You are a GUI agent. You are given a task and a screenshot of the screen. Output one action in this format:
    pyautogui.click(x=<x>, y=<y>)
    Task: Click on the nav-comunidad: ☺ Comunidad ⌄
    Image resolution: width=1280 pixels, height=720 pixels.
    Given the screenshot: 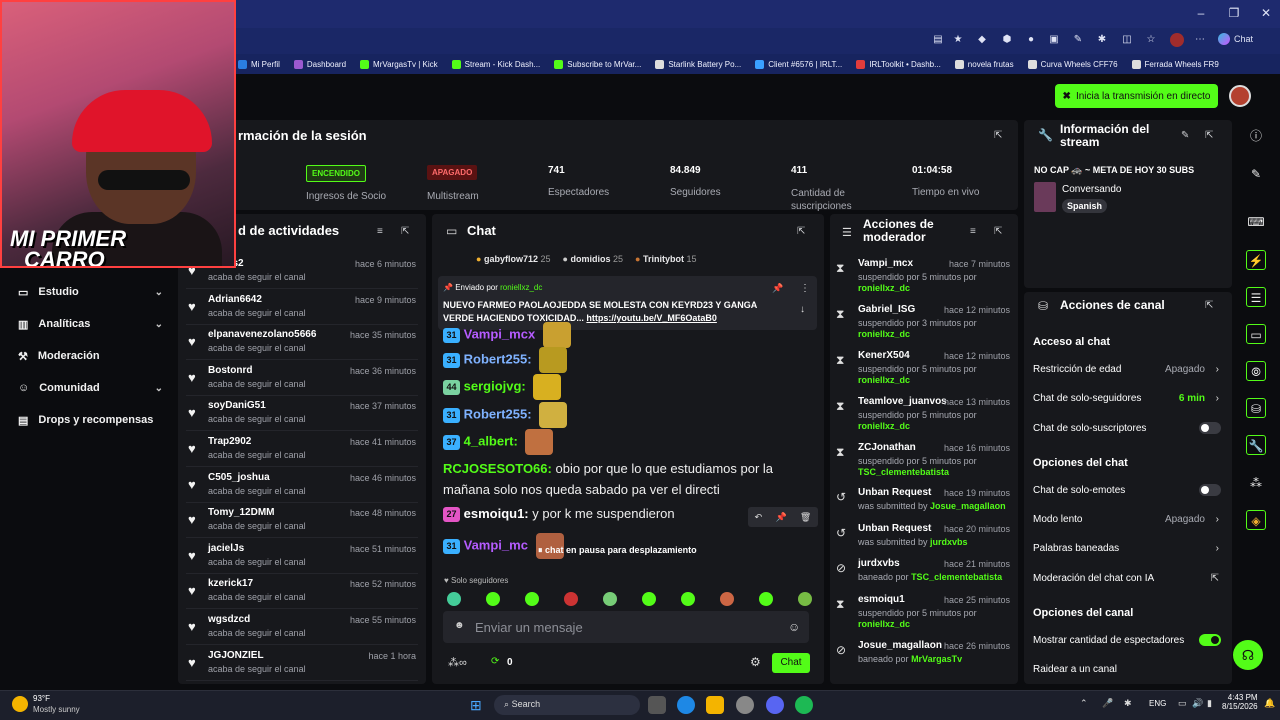 What is the action you would take?
    pyautogui.click(x=90, y=388)
    